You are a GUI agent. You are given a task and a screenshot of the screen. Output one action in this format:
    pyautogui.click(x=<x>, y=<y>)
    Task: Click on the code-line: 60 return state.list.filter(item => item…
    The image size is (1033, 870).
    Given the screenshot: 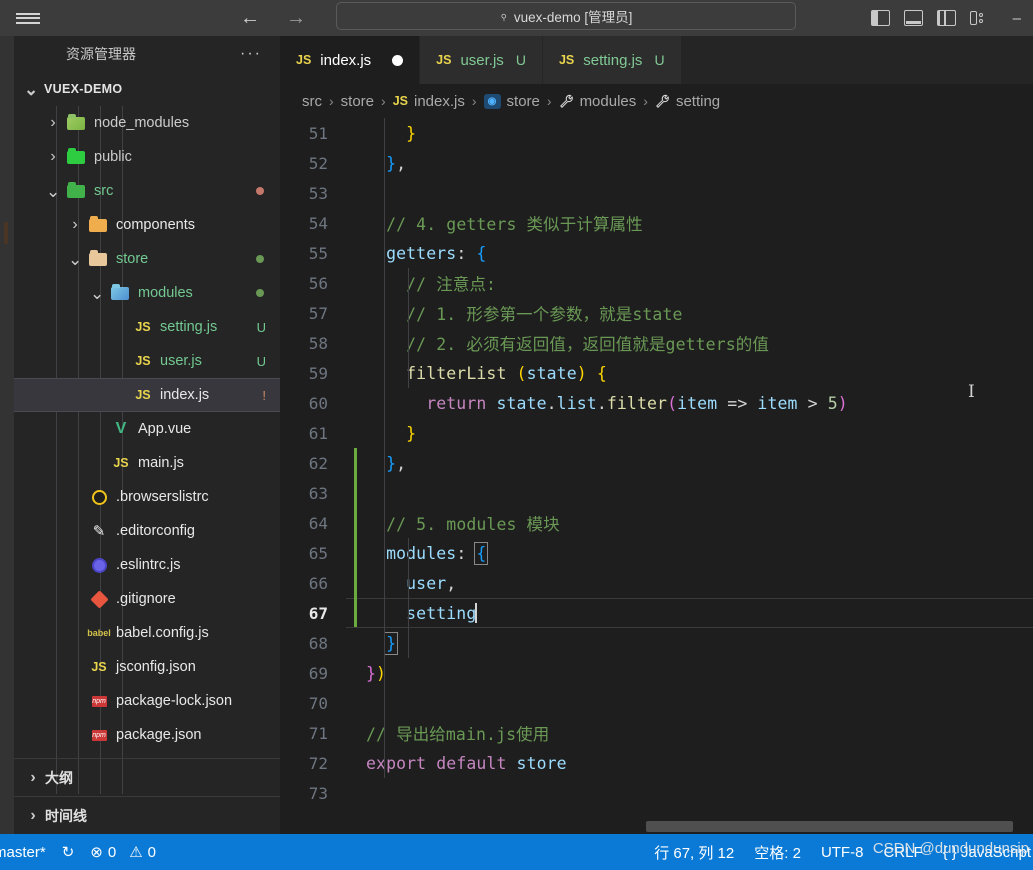 What is the action you would take?
    pyautogui.click(x=656, y=403)
    